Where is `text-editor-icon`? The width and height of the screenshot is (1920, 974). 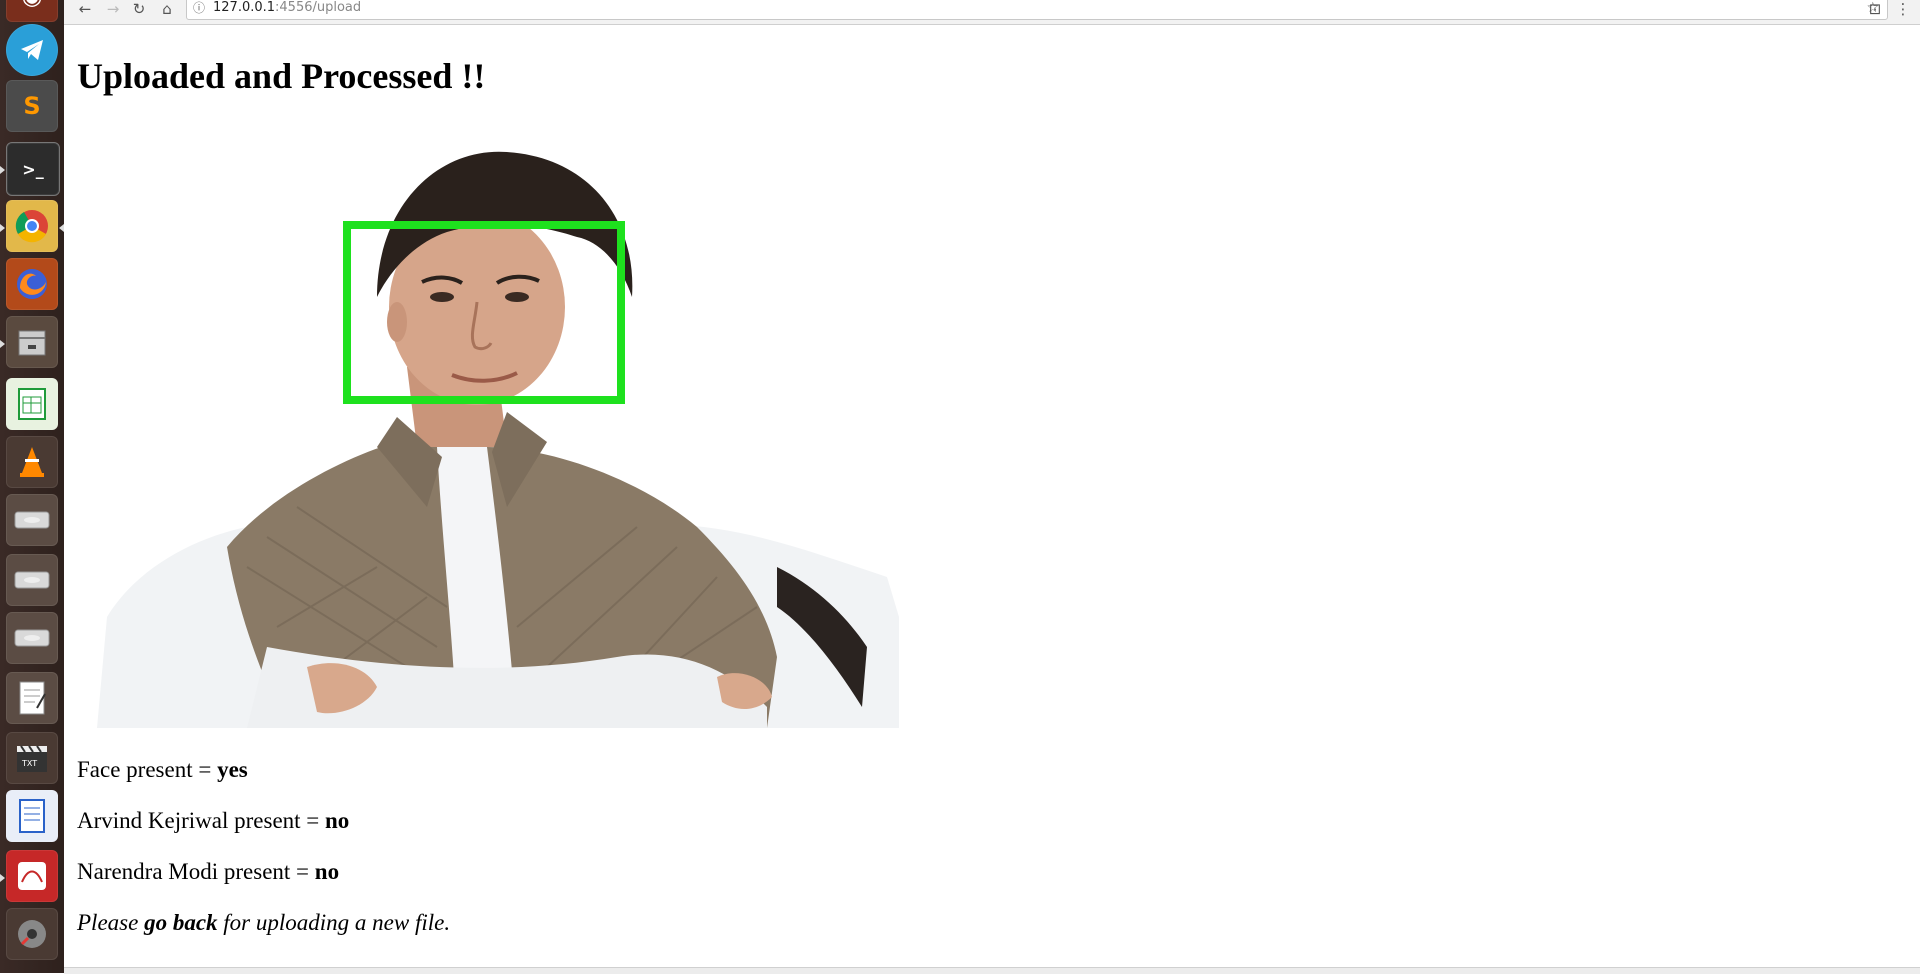 text-editor-icon is located at coordinates (32, 698).